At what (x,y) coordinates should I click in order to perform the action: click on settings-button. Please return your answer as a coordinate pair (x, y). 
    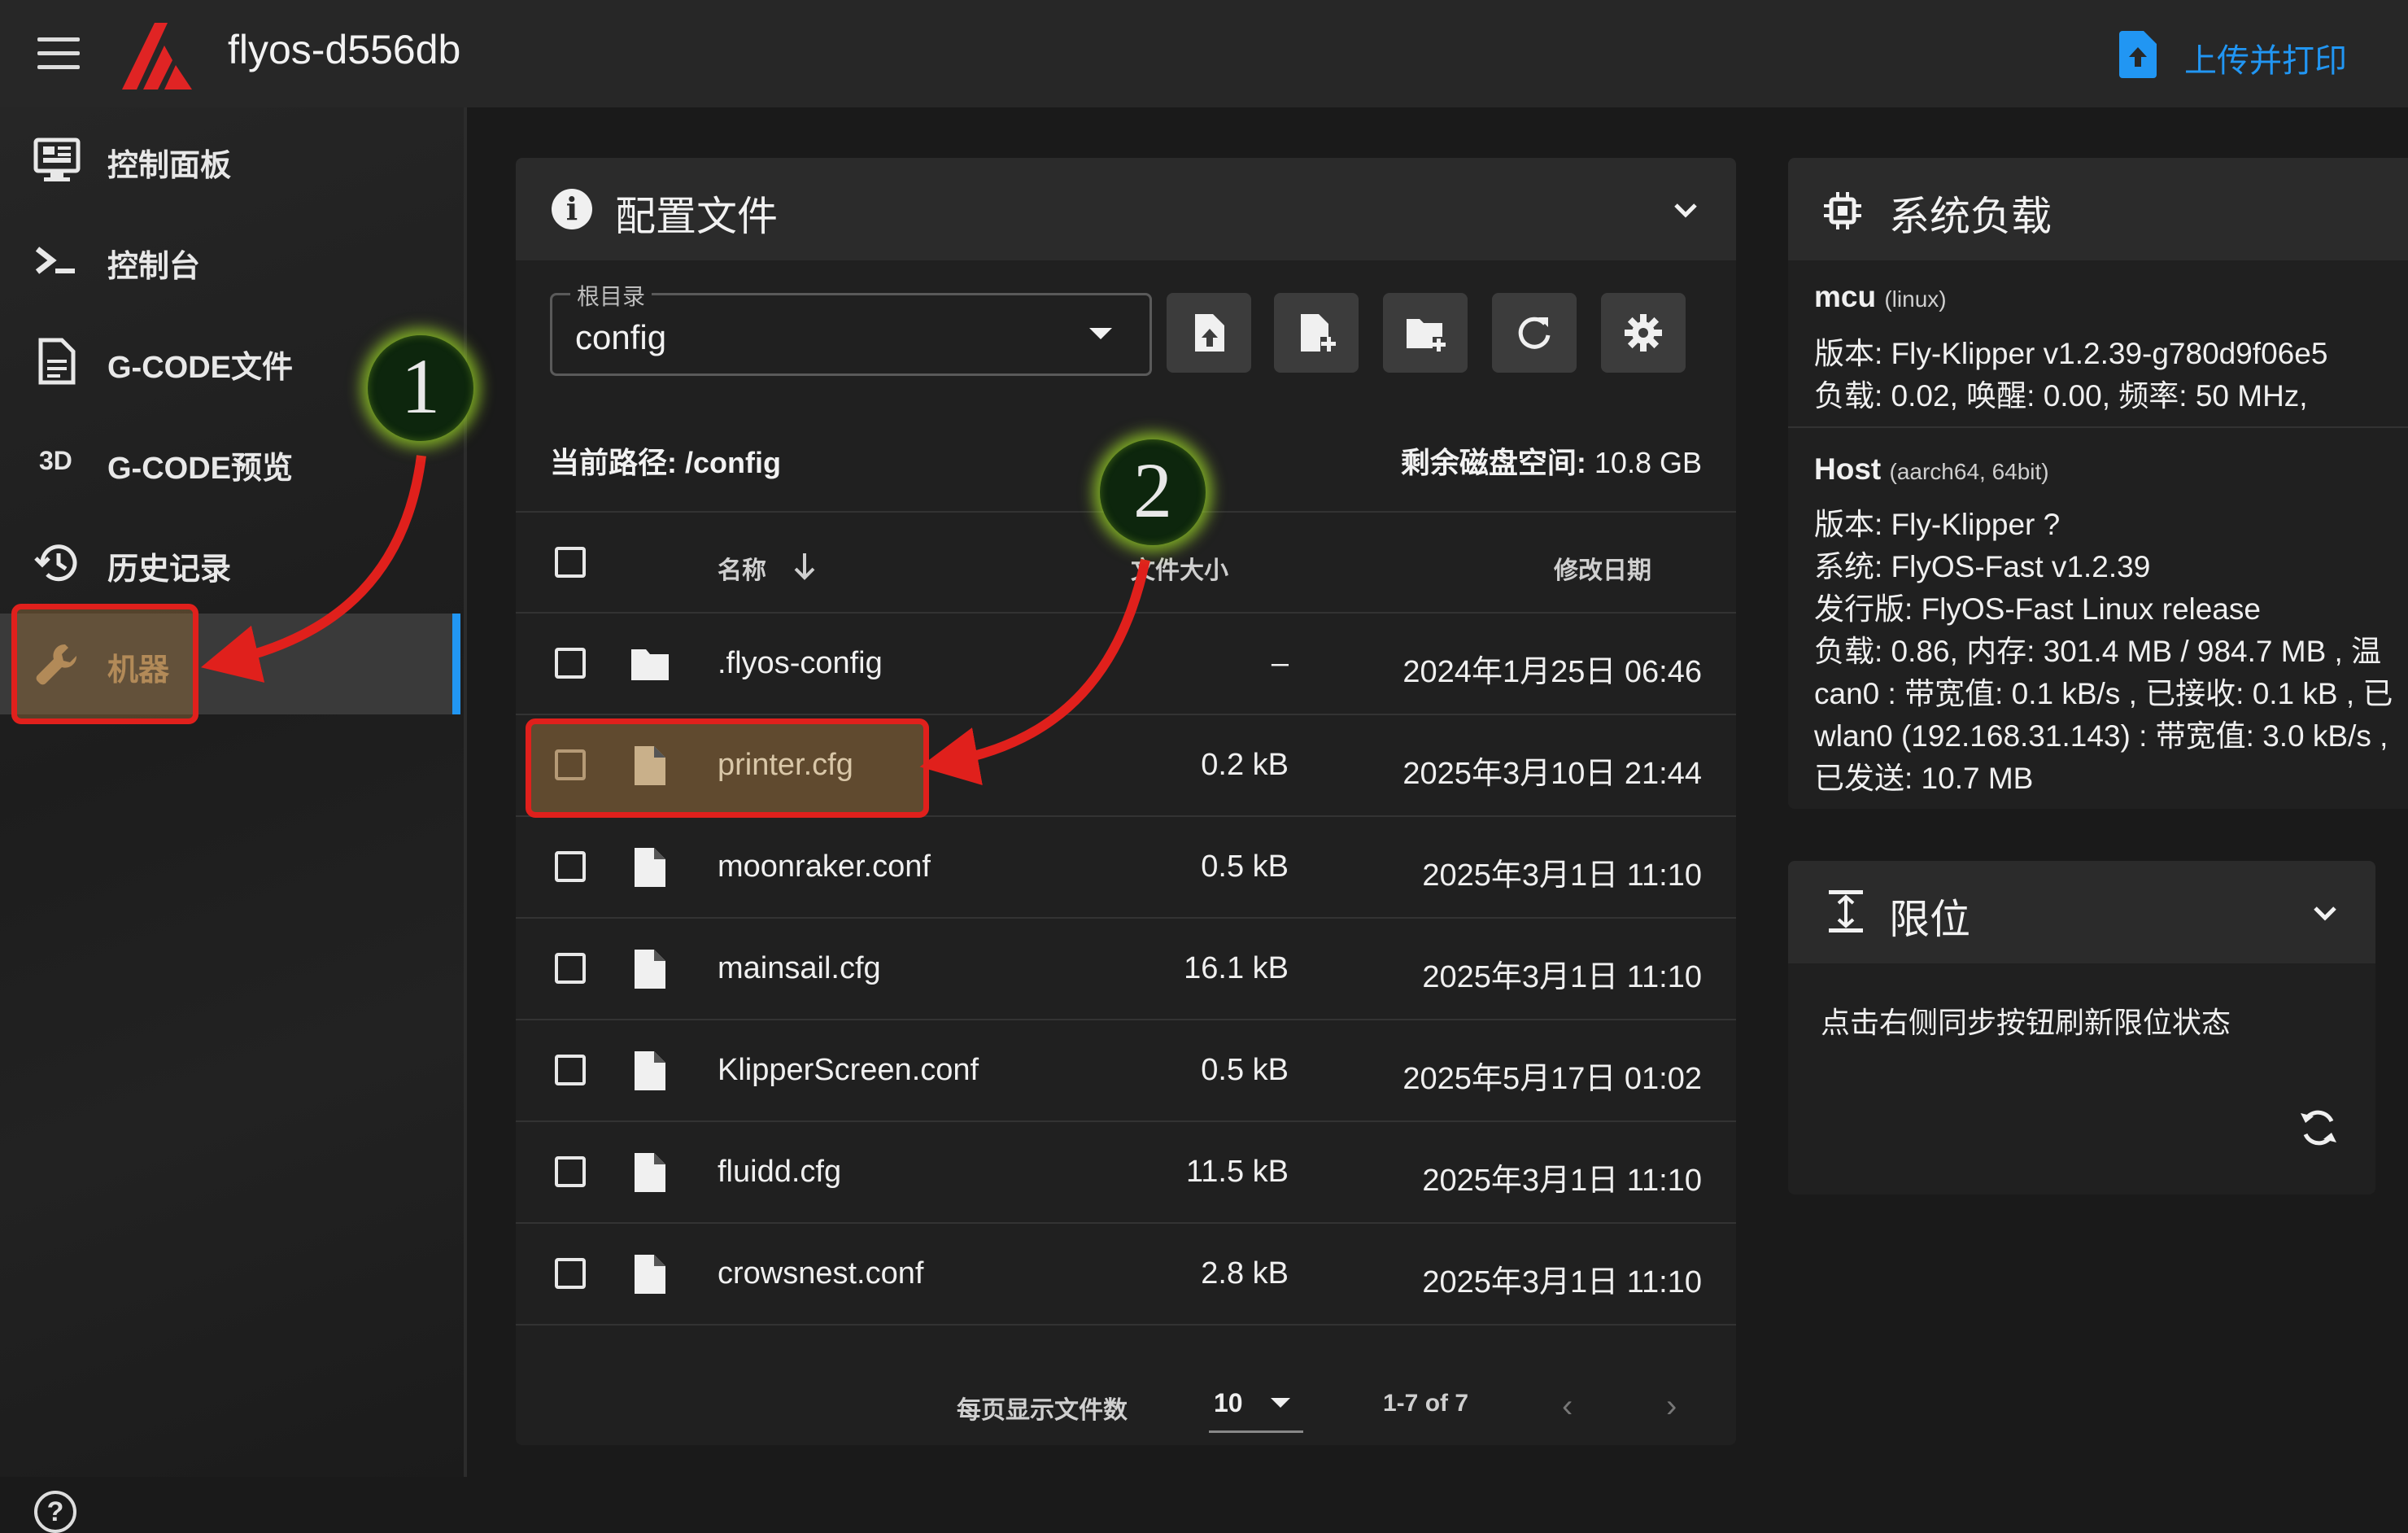
    Looking at the image, I should click on (1644, 333).